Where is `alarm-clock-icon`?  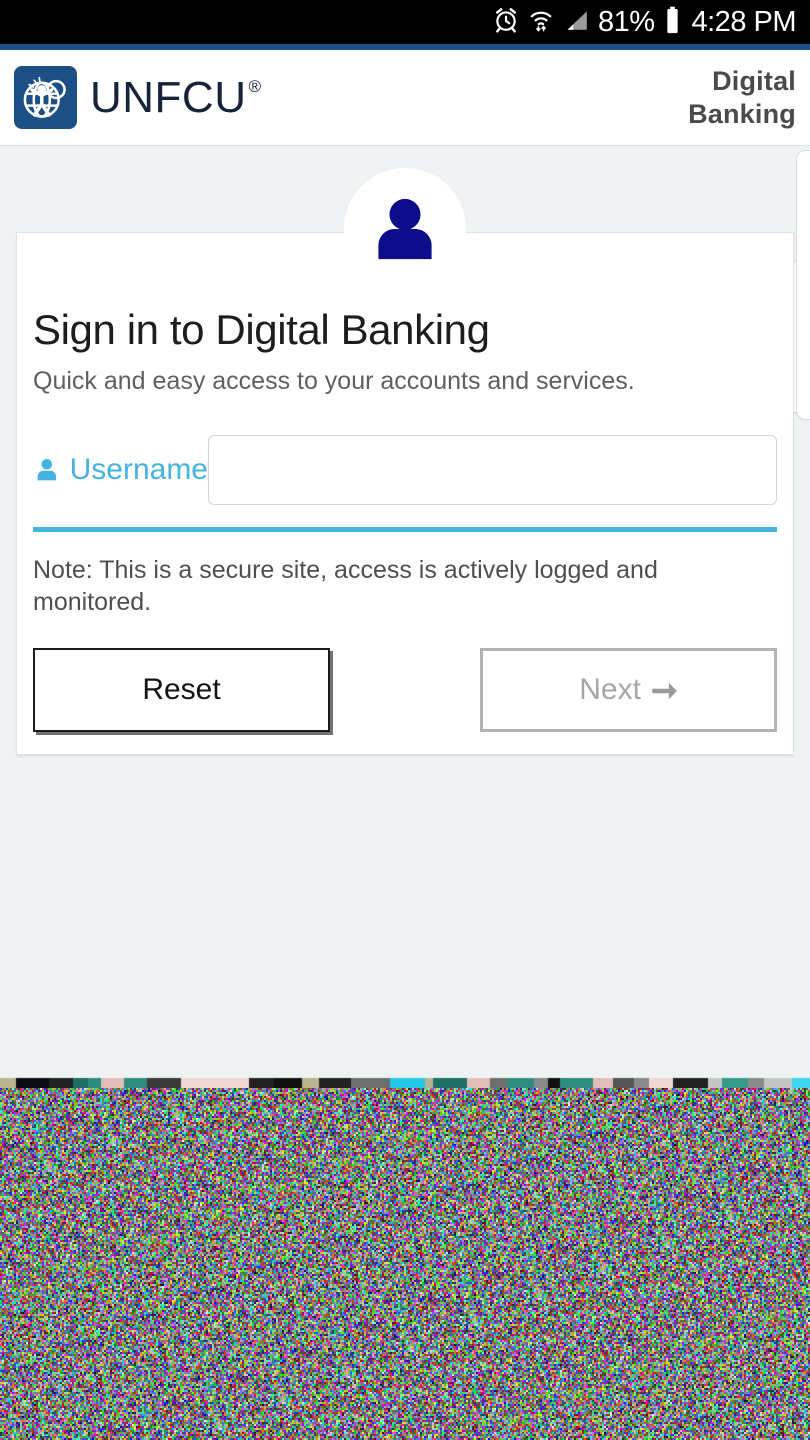 alarm-clock-icon is located at coordinates (506, 22).